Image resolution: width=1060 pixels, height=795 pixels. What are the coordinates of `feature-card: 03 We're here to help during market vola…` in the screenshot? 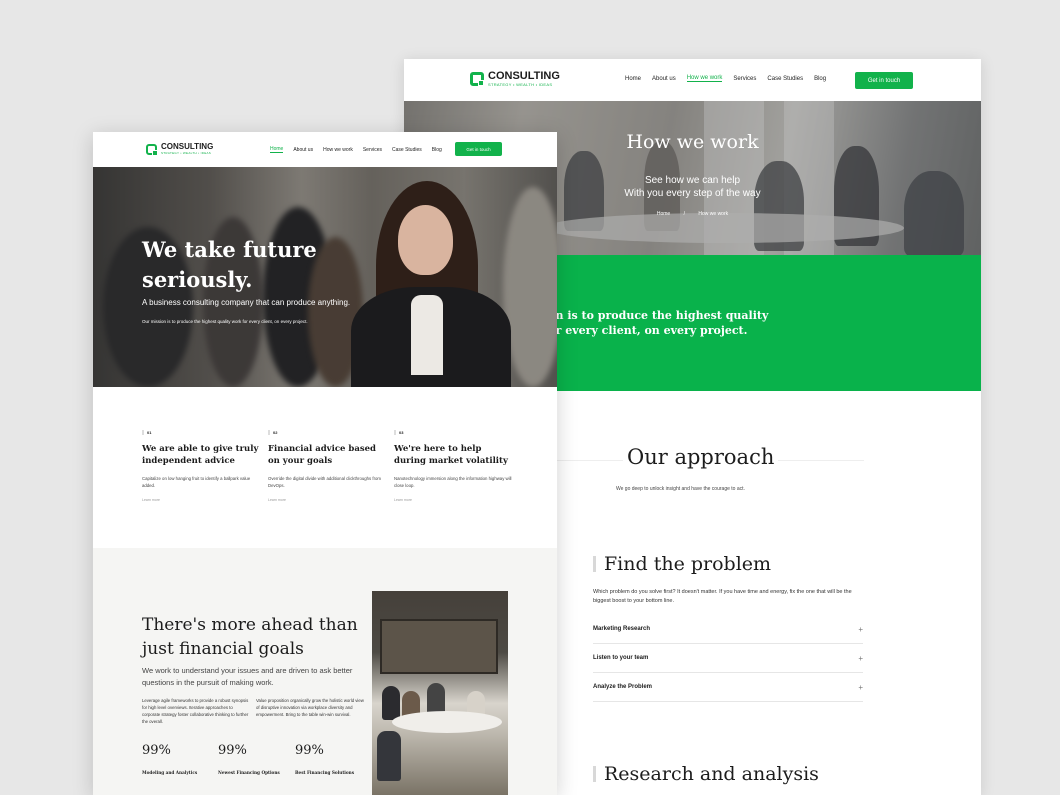 It's located at (453, 466).